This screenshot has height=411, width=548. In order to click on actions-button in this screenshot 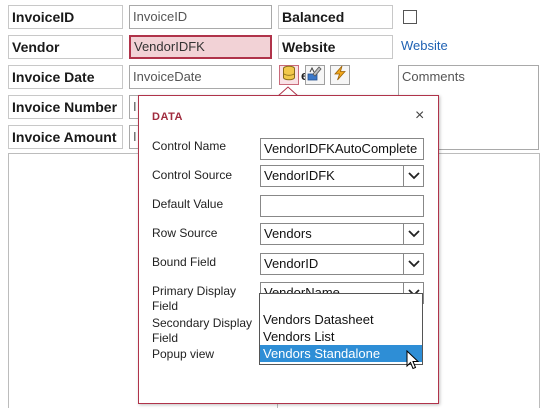, I will do `click(340, 75)`.